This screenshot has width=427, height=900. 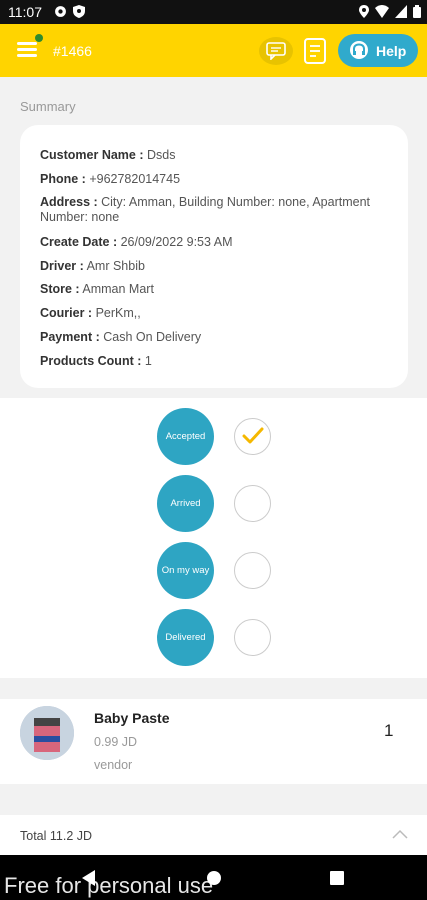 What do you see at coordinates (252, 503) in the screenshot?
I see `status-arrived-checkbox` at bounding box center [252, 503].